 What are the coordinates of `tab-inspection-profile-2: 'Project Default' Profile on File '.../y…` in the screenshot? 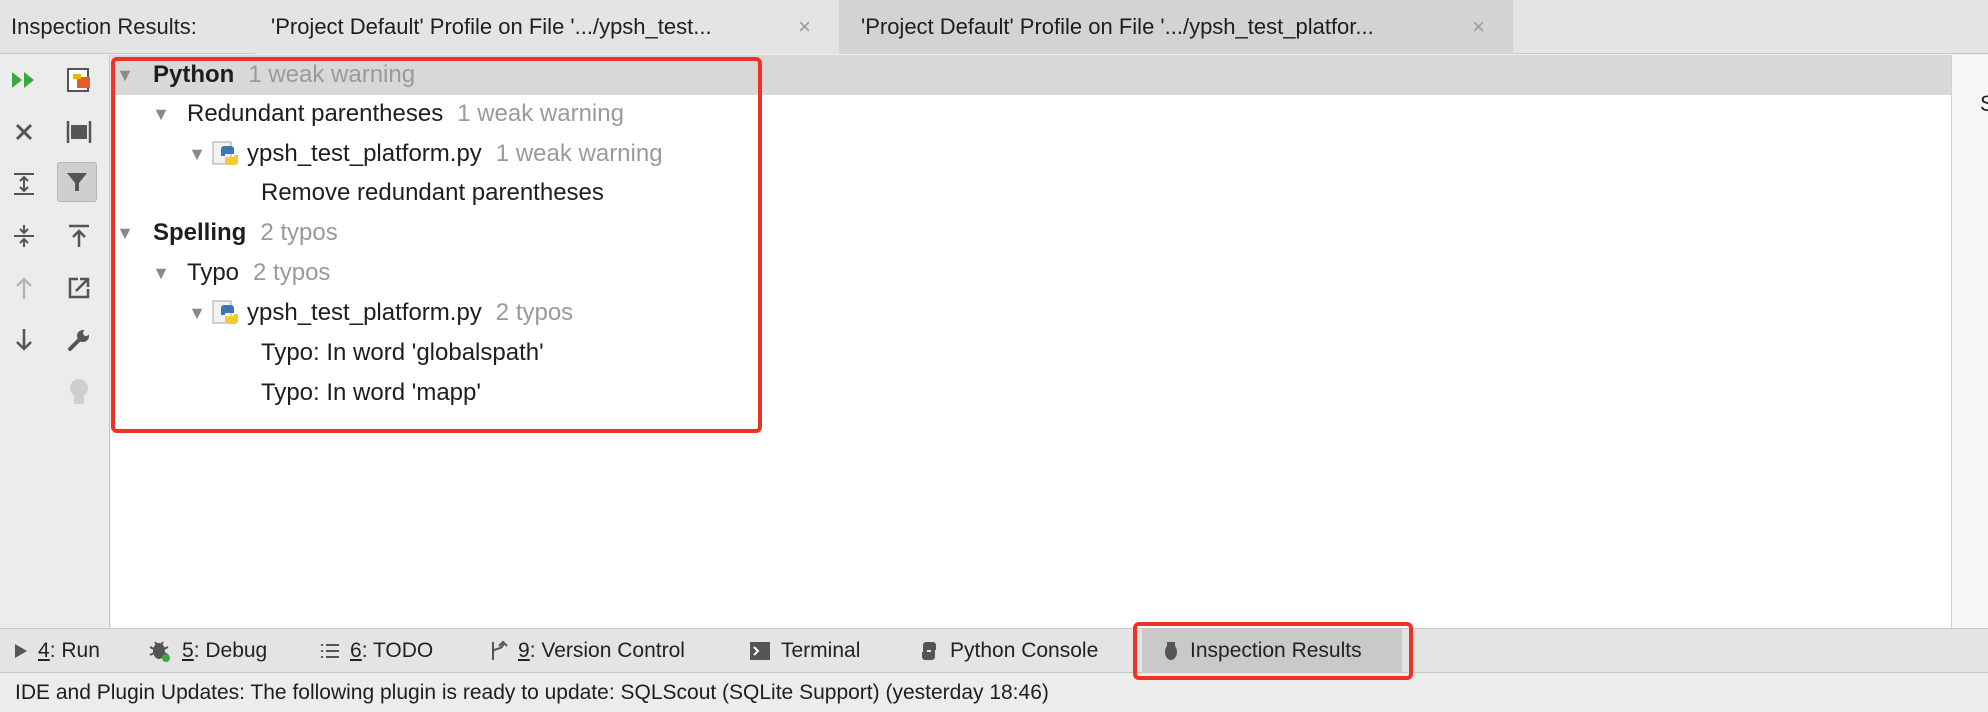 It's located at (1176, 27).